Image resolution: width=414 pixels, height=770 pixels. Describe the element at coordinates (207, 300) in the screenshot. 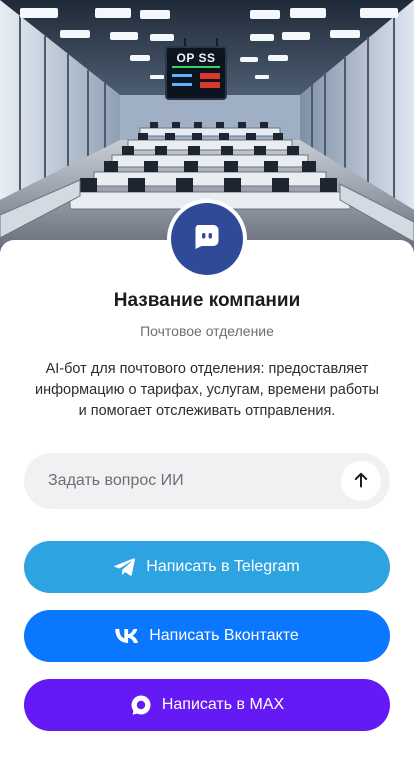

I see `company-name: Название компании` at that location.